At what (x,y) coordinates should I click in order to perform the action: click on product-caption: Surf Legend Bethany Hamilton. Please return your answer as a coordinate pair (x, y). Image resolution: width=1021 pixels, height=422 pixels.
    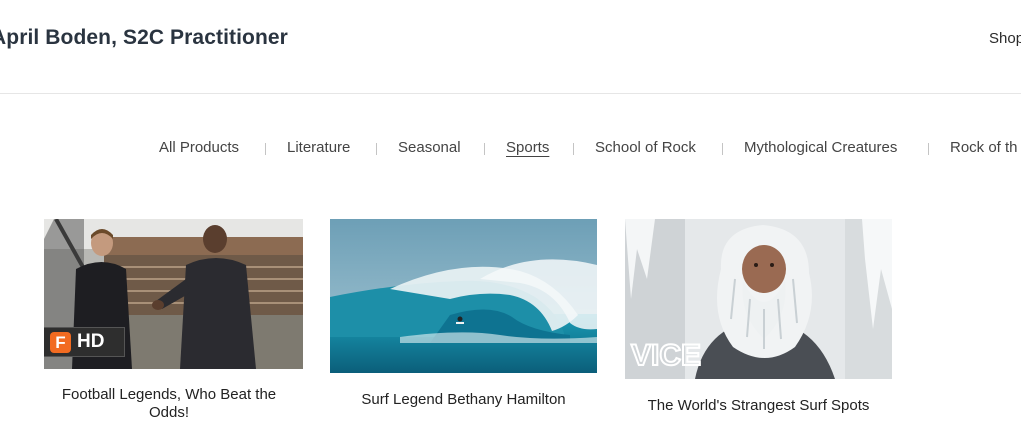
    Looking at the image, I should click on (463, 400).